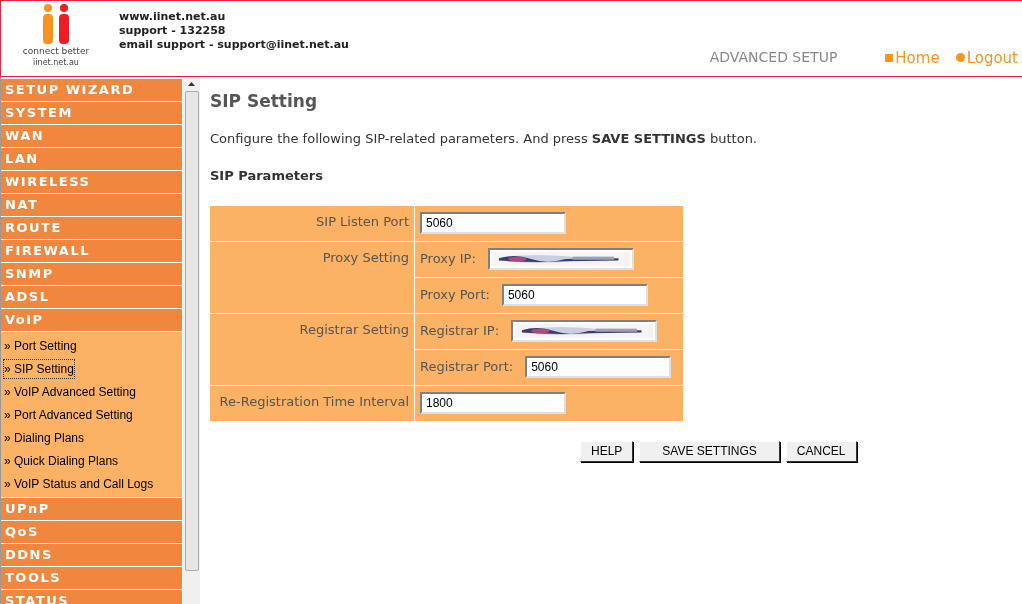  What do you see at coordinates (173, 31) in the screenshot?
I see `contact-text: support - 132258` at bounding box center [173, 31].